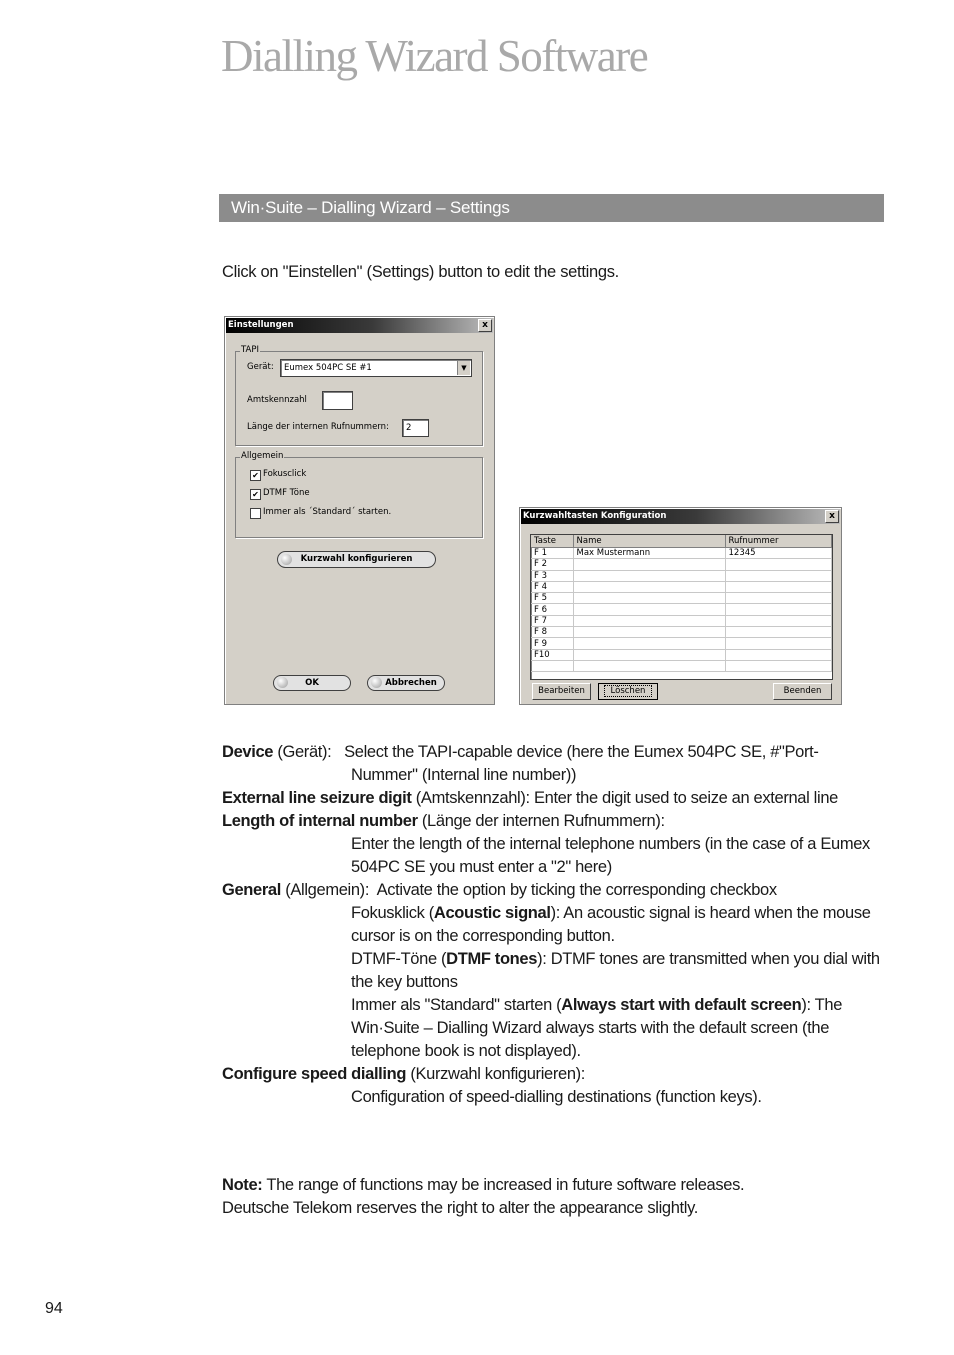 The image size is (954, 1355). What do you see at coordinates (337, 400) in the screenshot?
I see `external-digit-input` at bounding box center [337, 400].